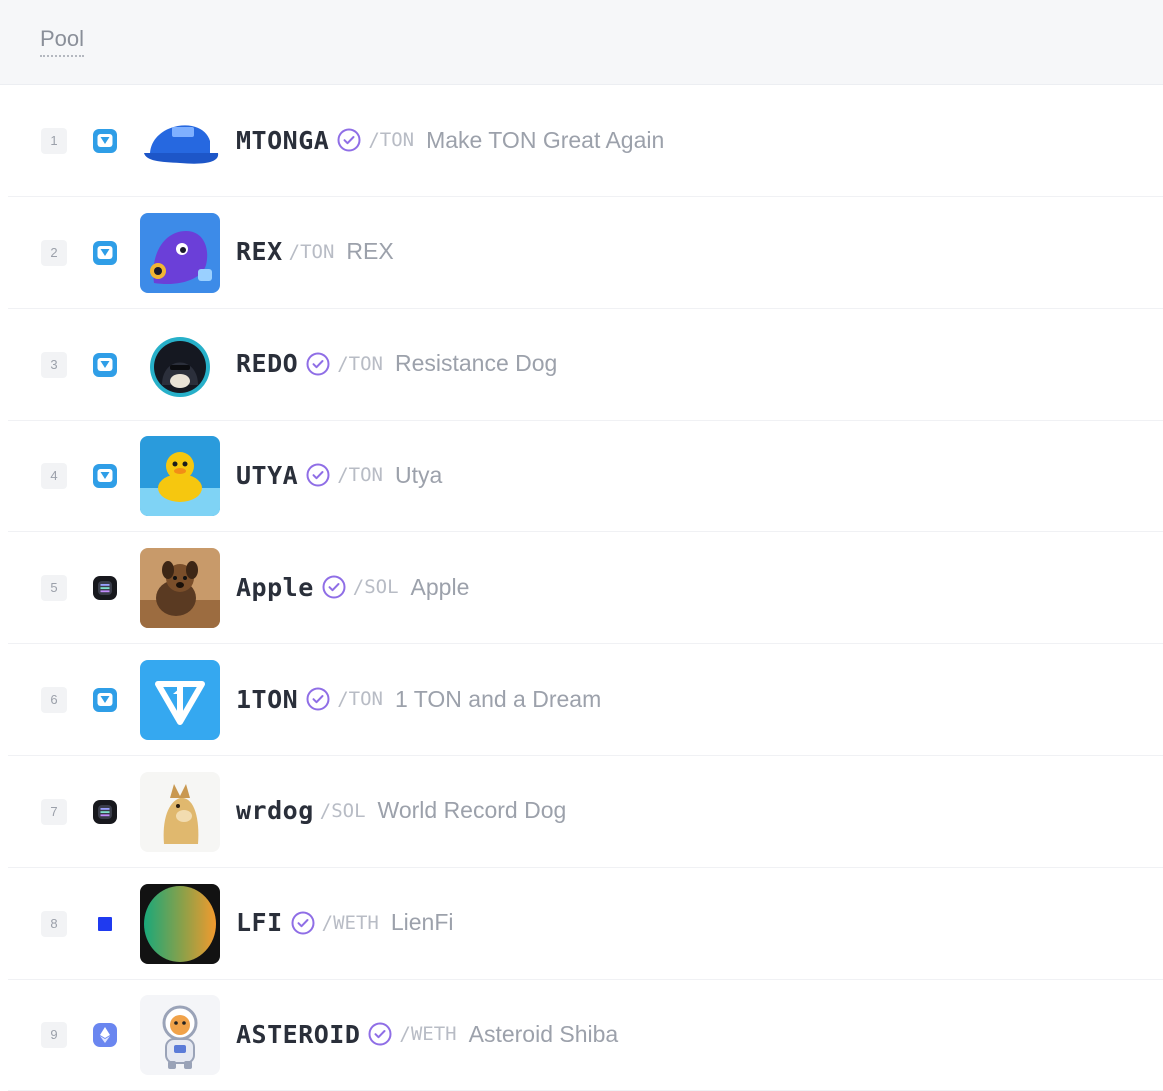 The width and height of the screenshot is (1163, 1091). Describe the element at coordinates (581, 42) in the screenshot. I see `table-header: Pool` at that location.